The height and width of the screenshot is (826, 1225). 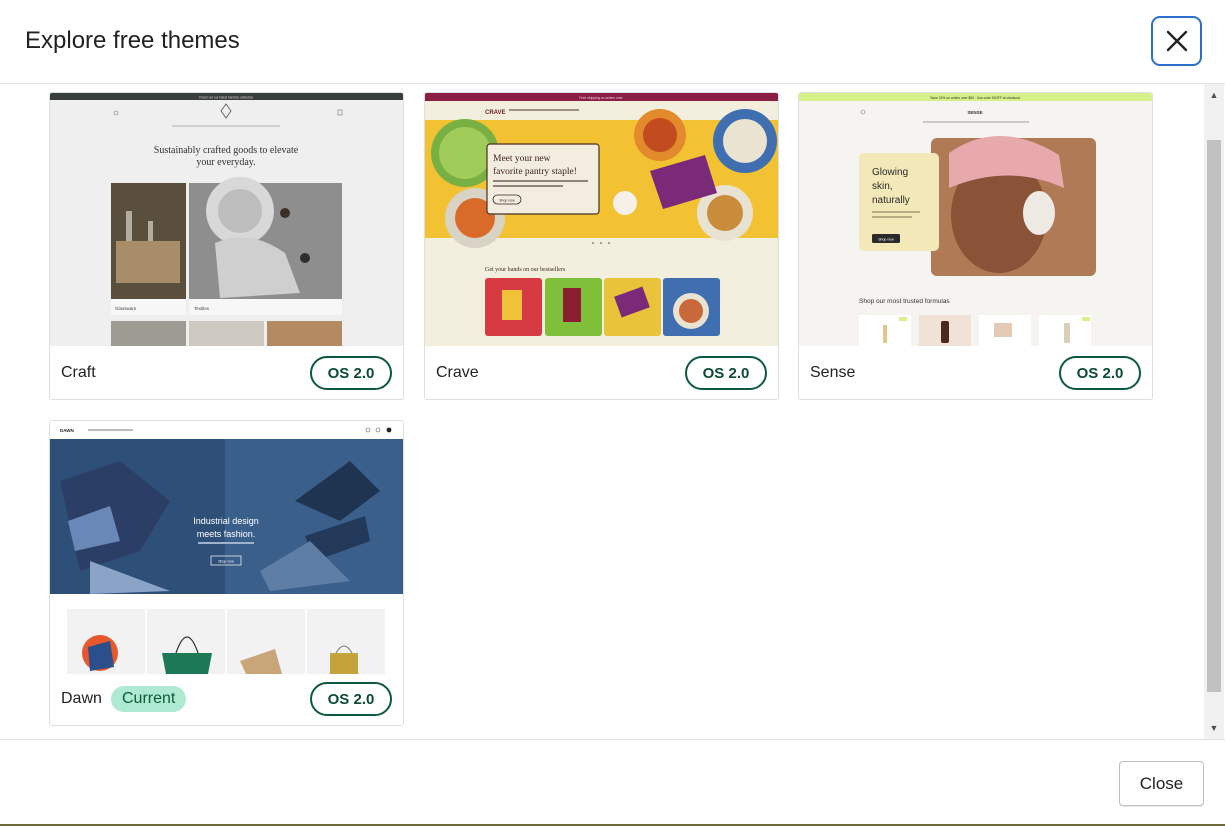 What do you see at coordinates (525, 270) in the screenshot?
I see `crave-section-title: Get your hands on our bestsellers` at bounding box center [525, 270].